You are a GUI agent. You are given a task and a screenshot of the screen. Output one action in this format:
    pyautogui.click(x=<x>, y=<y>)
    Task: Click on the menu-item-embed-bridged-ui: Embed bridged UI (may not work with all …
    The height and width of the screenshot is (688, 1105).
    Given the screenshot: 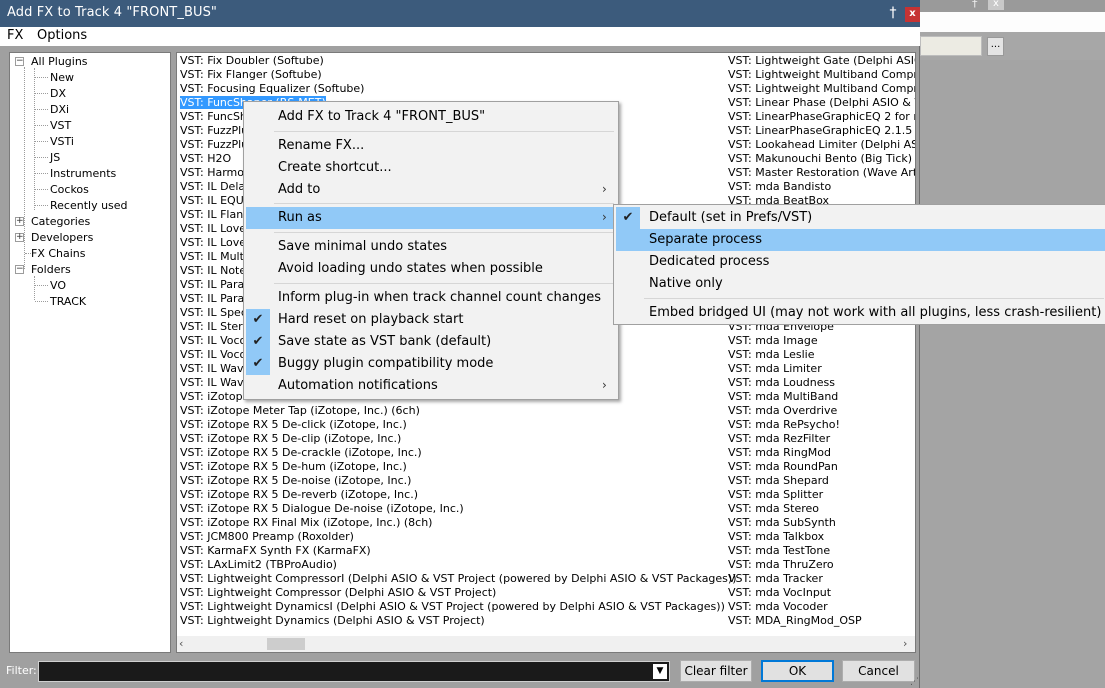 What is the action you would take?
    pyautogui.click(x=860, y=313)
    